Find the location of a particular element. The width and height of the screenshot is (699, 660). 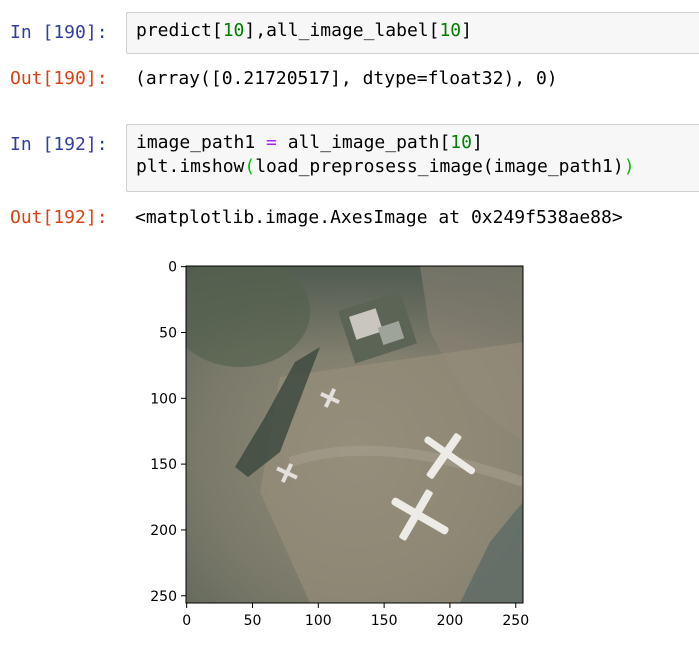

x-tick-label: 50 is located at coordinates (253, 621).